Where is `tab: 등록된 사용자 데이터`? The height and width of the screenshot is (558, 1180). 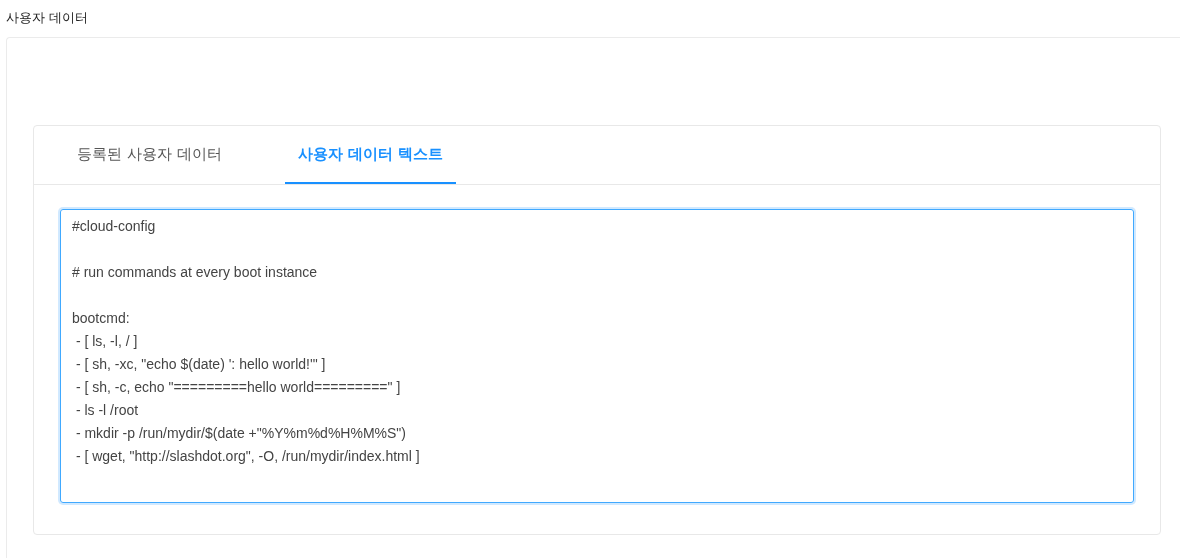
tab: 등록된 사용자 데이터 is located at coordinates (149, 155).